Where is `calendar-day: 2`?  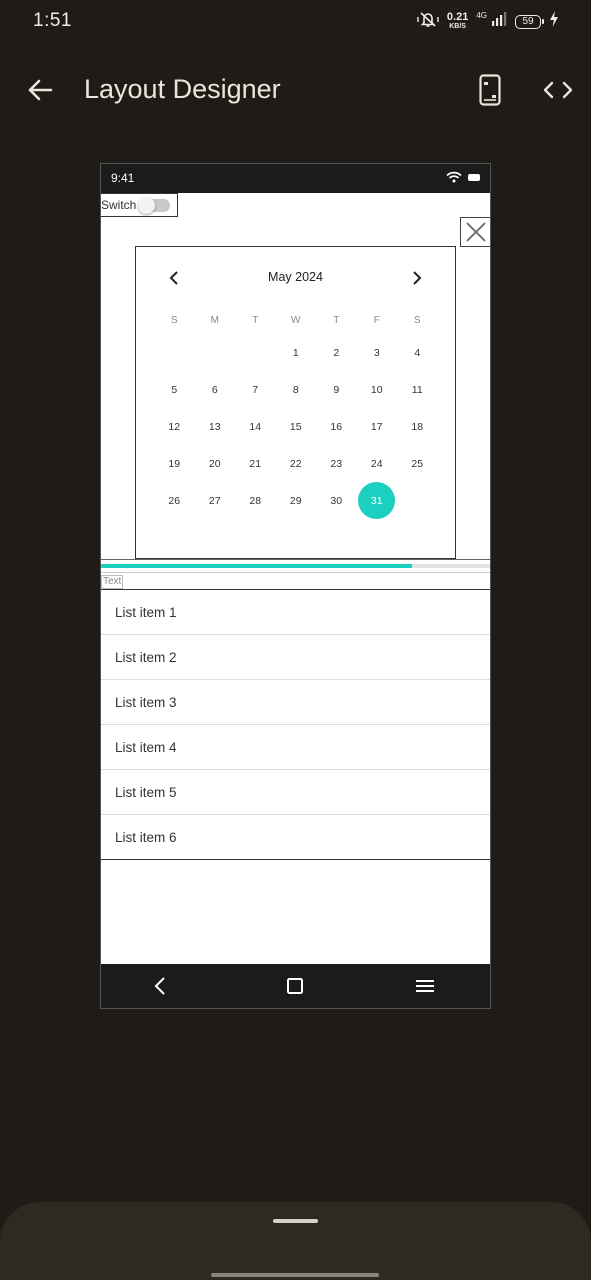 calendar-day: 2 is located at coordinates (336, 353).